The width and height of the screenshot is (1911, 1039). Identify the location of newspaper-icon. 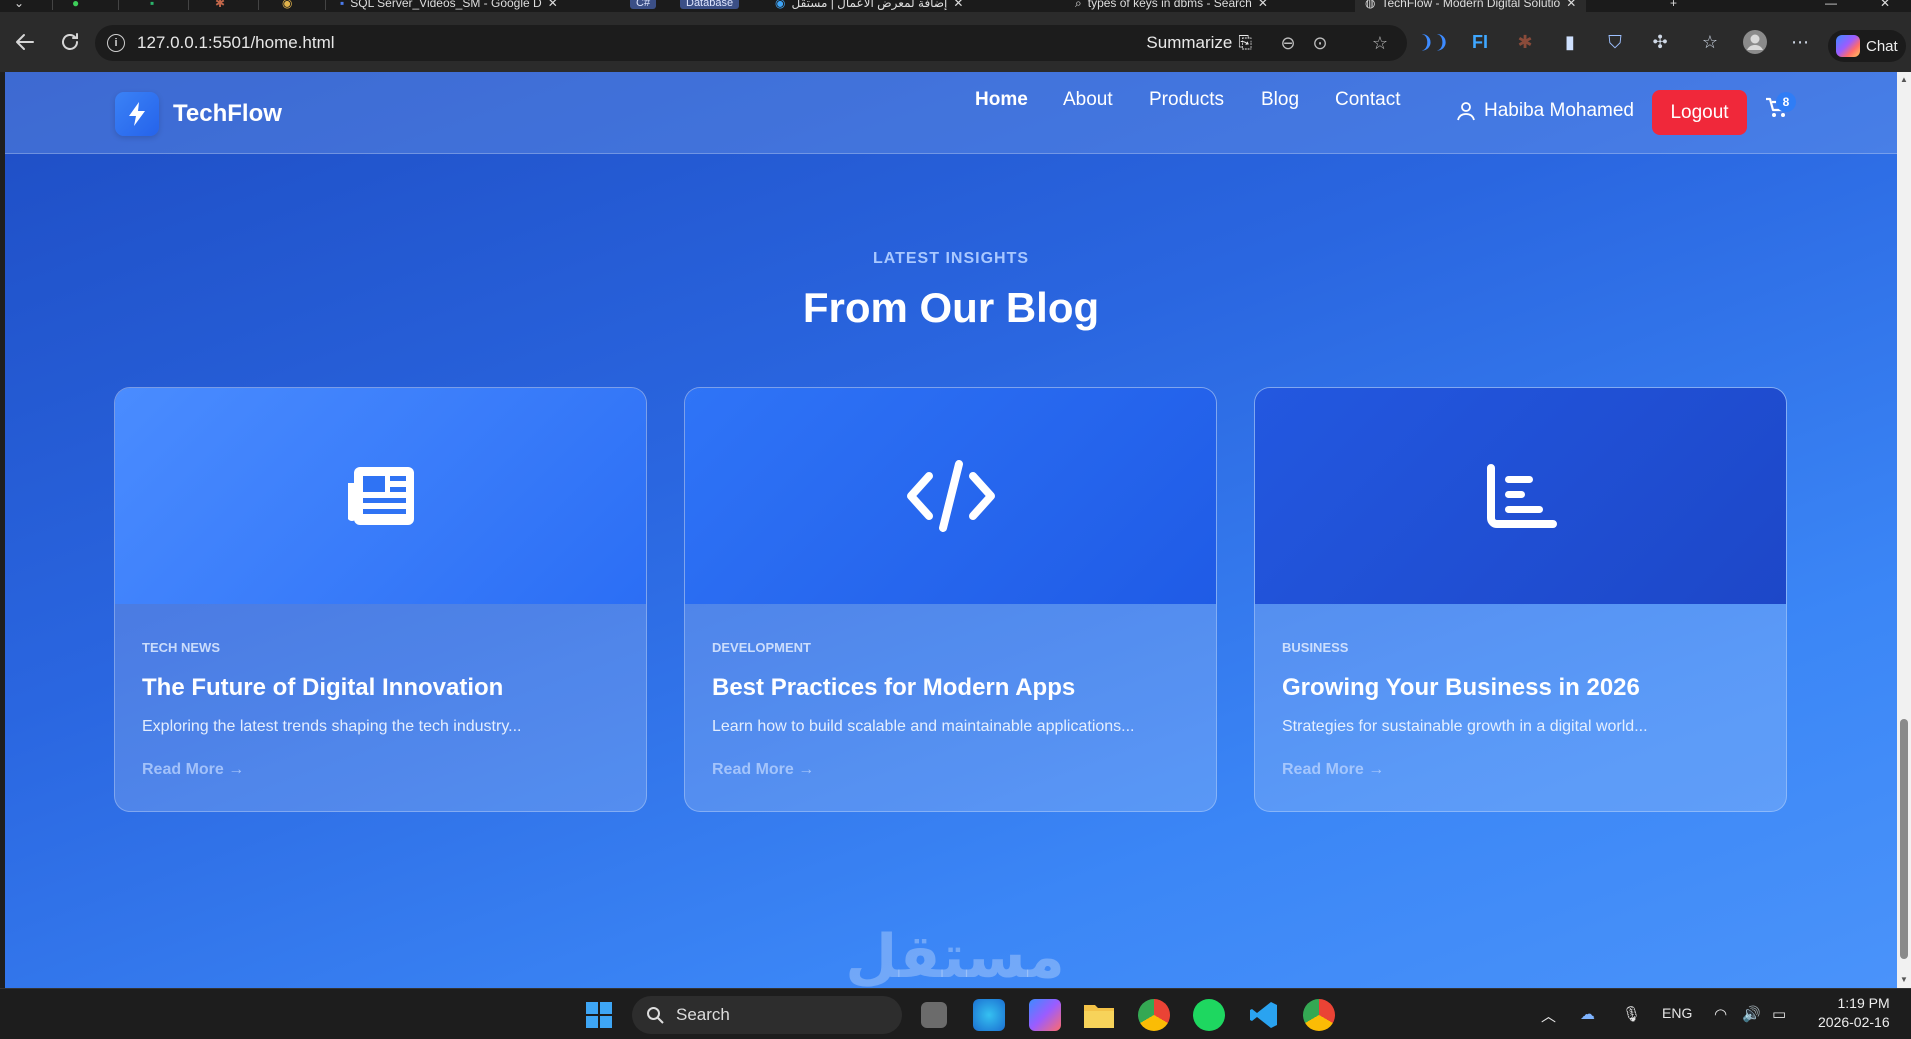
(380, 496).